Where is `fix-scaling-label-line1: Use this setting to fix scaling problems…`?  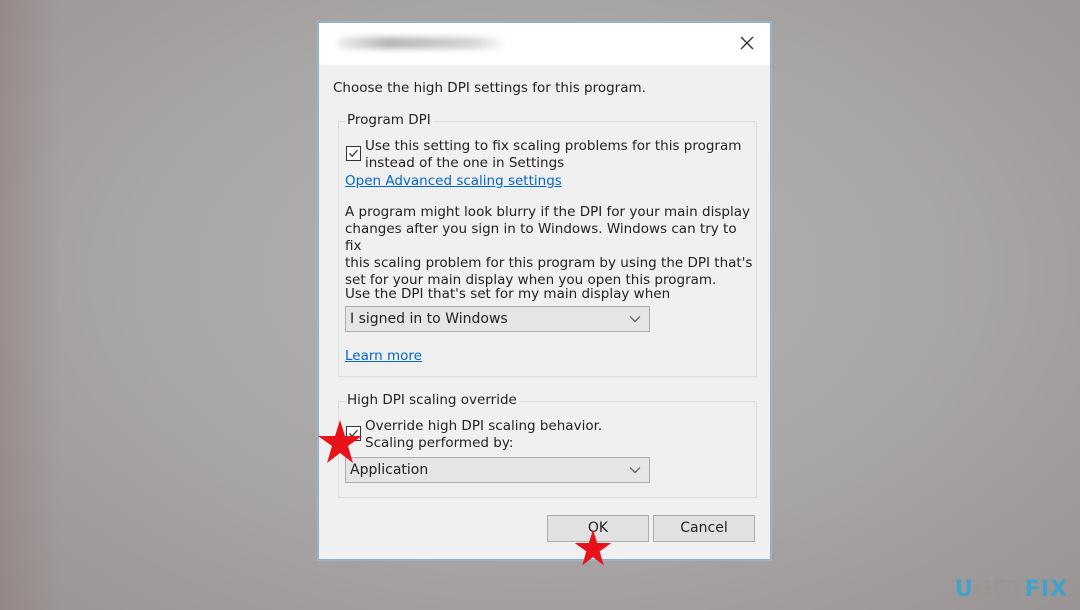 fix-scaling-label-line1: Use this setting to fix scaling problems… is located at coordinates (553, 146).